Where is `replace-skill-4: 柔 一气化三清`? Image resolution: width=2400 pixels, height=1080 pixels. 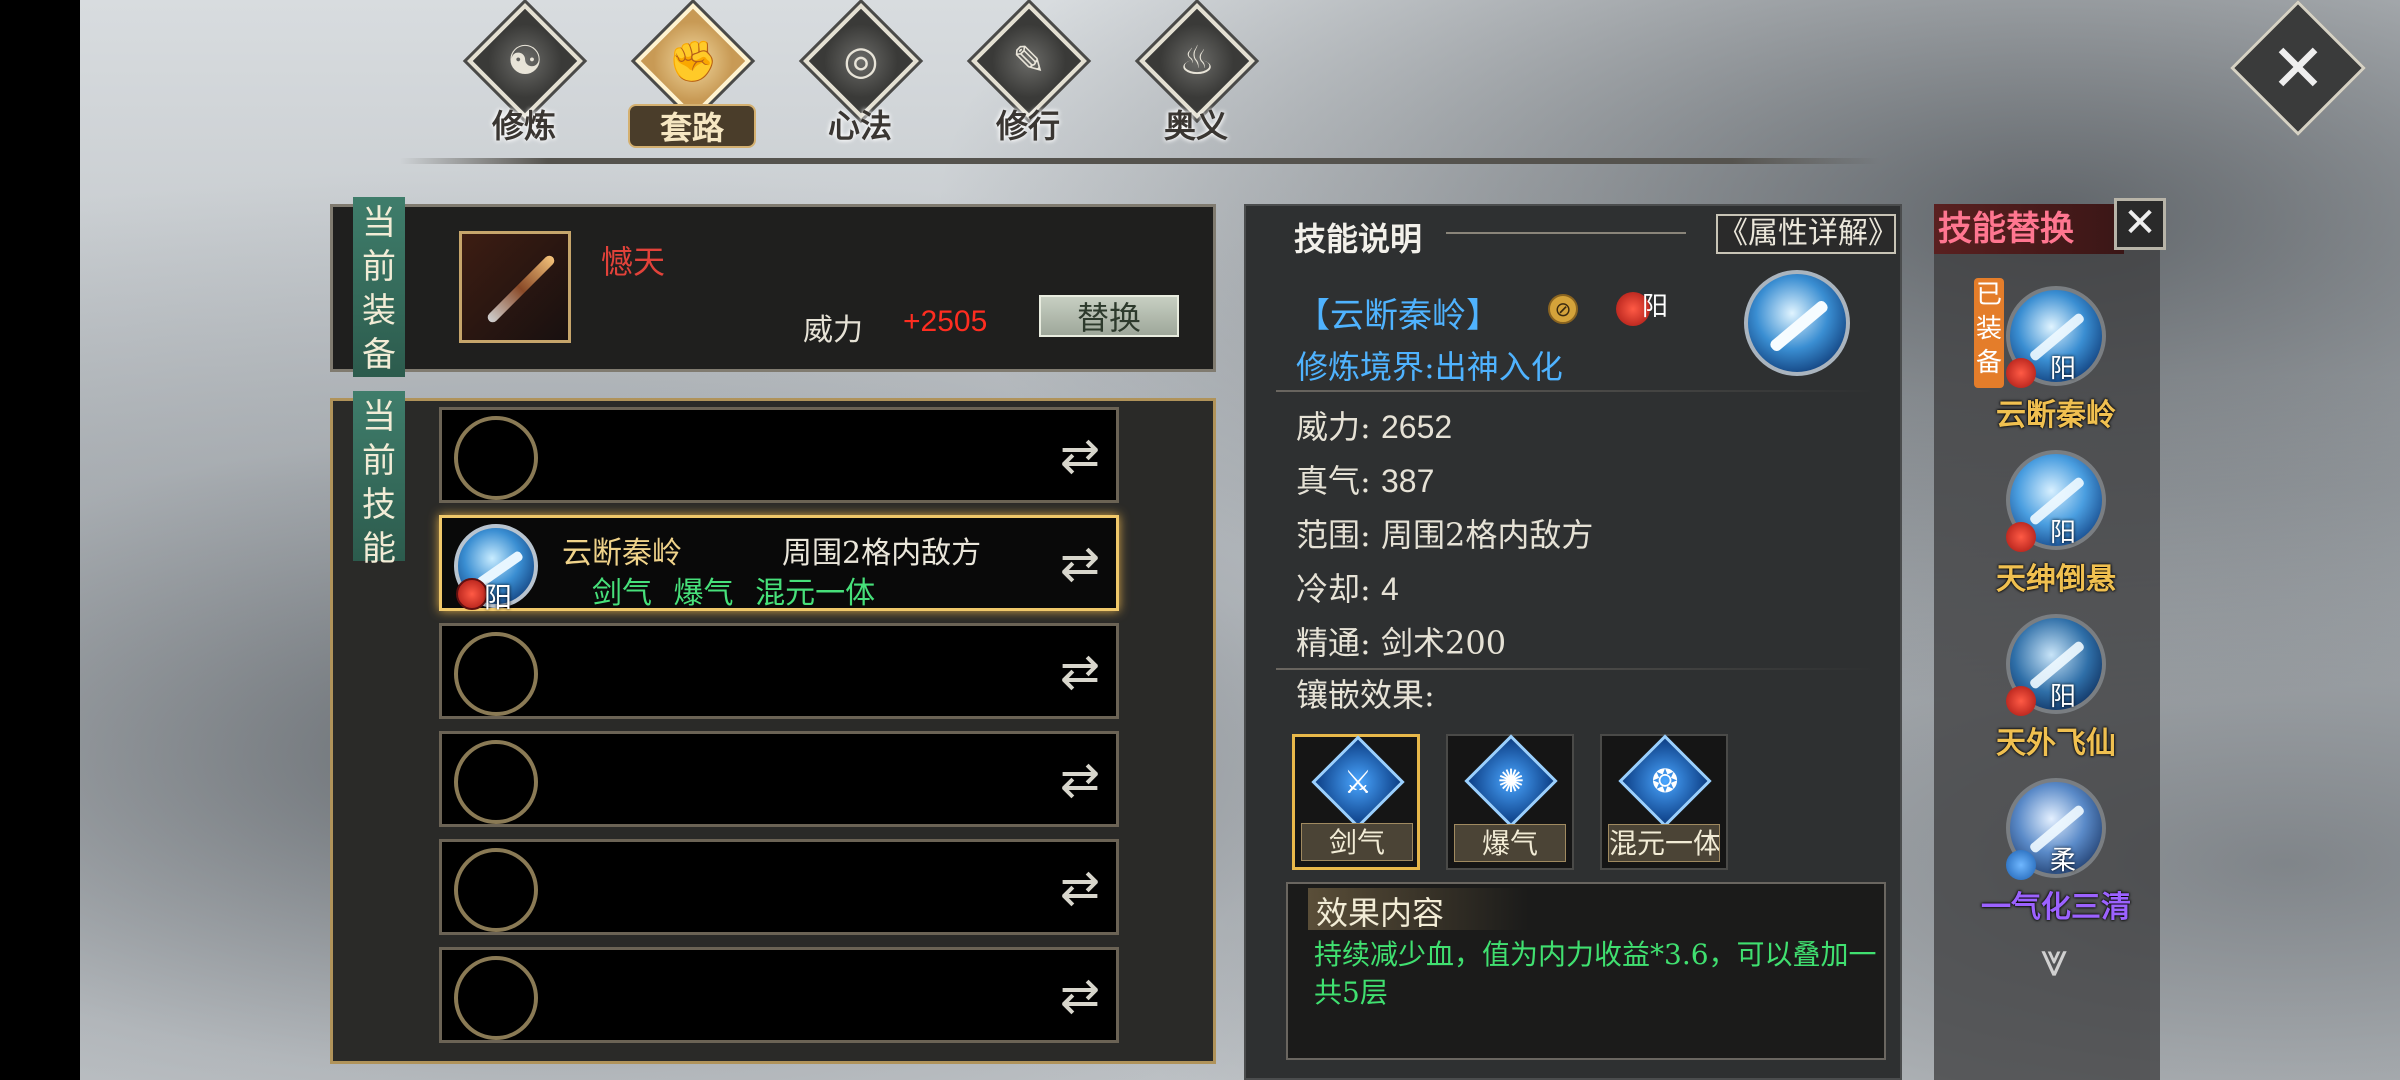 replace-skill-4: 柔 一气化三清 is located at coordinates (2056, 853).